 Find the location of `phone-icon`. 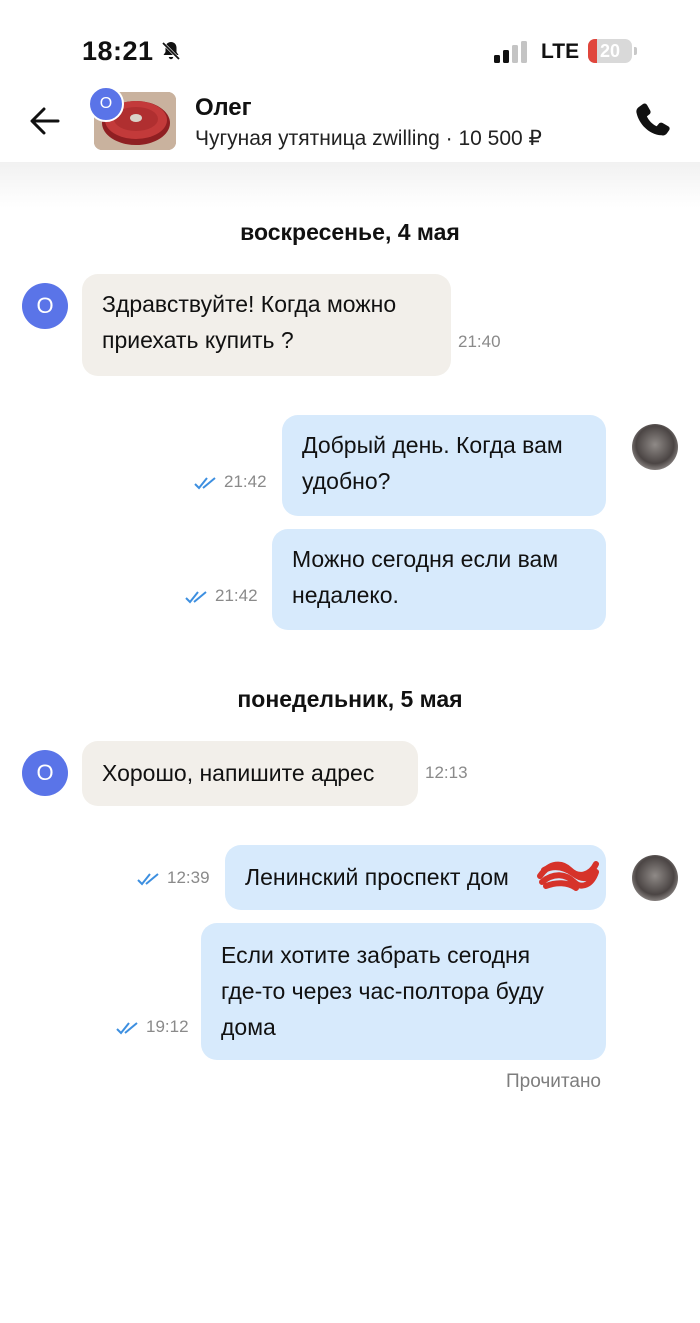

phone-icon is located at coordinates (654, 120).